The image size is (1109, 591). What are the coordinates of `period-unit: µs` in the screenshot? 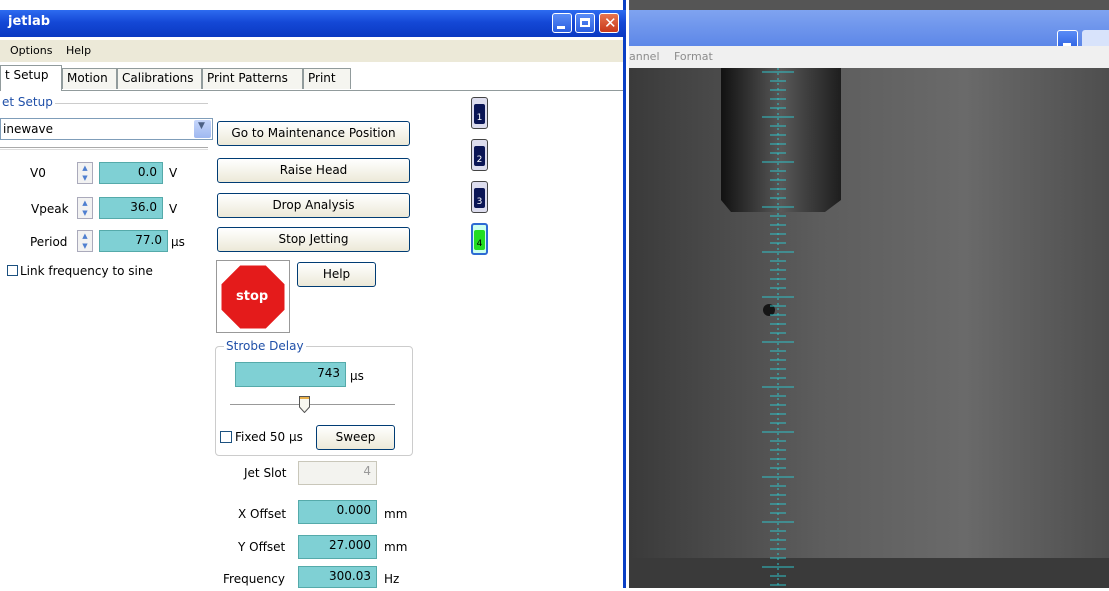 It's located at (178, 242).